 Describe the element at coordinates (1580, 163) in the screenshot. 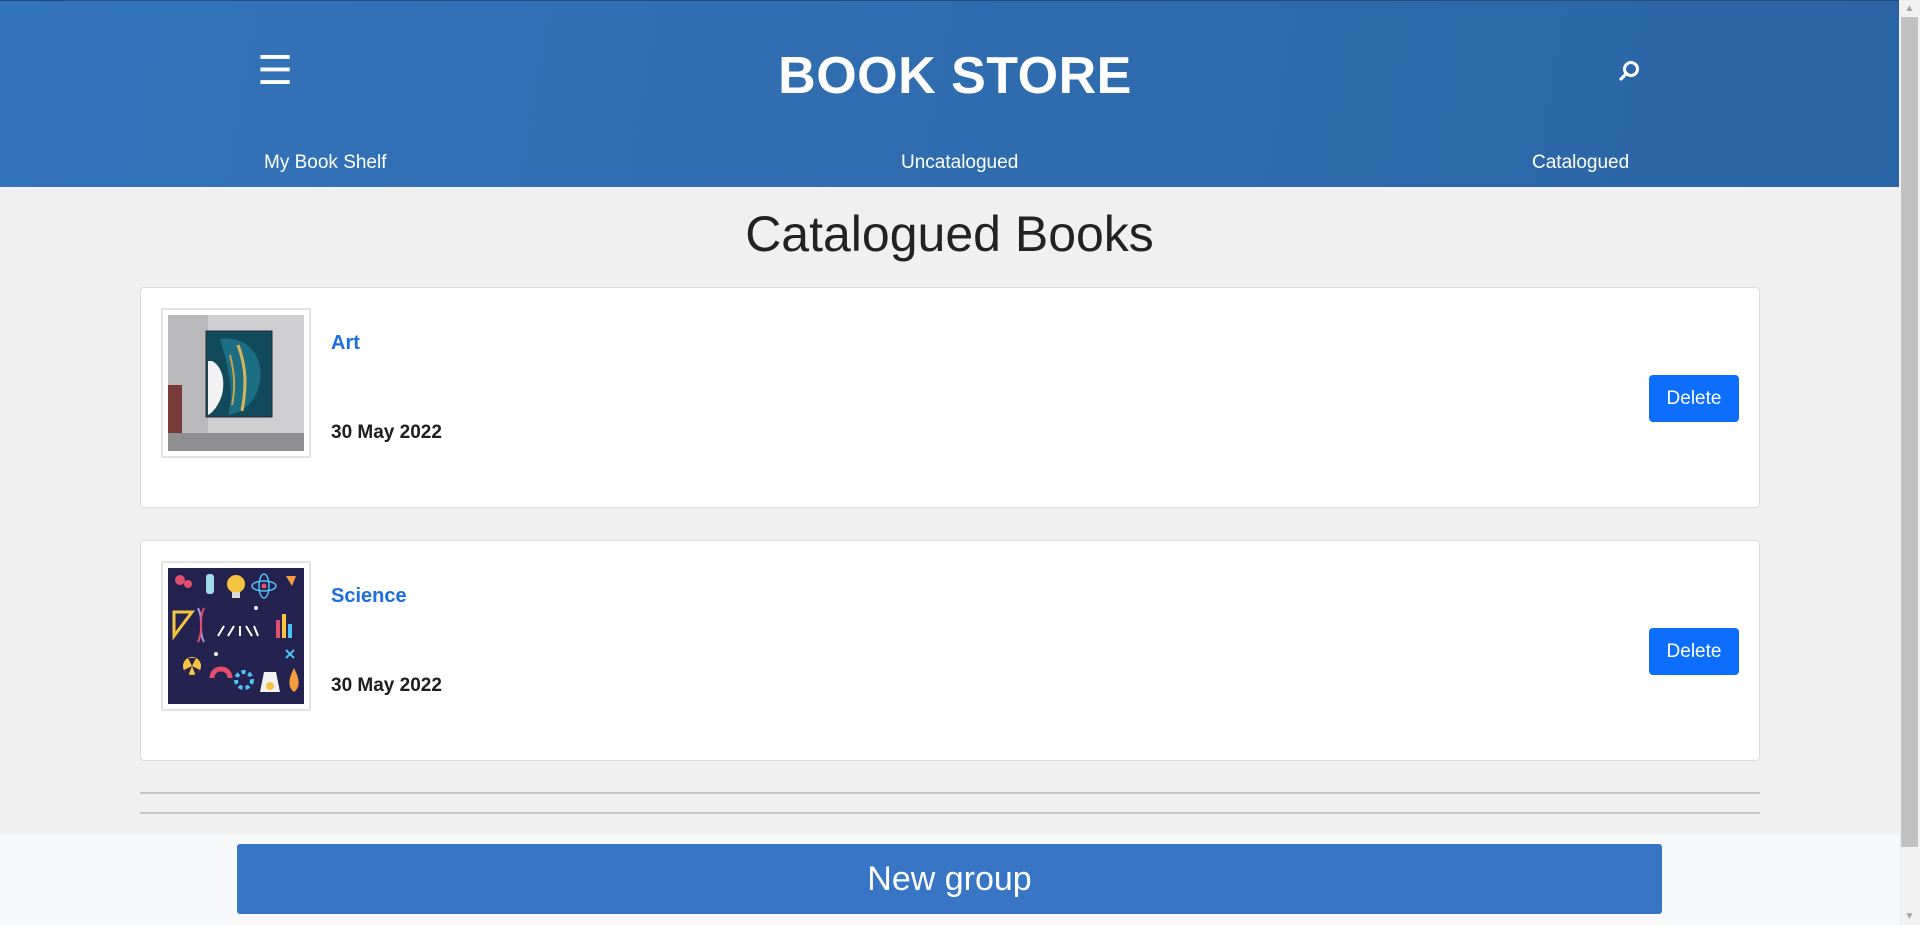

I see `nav-catalogued: Catalogued` at that location.